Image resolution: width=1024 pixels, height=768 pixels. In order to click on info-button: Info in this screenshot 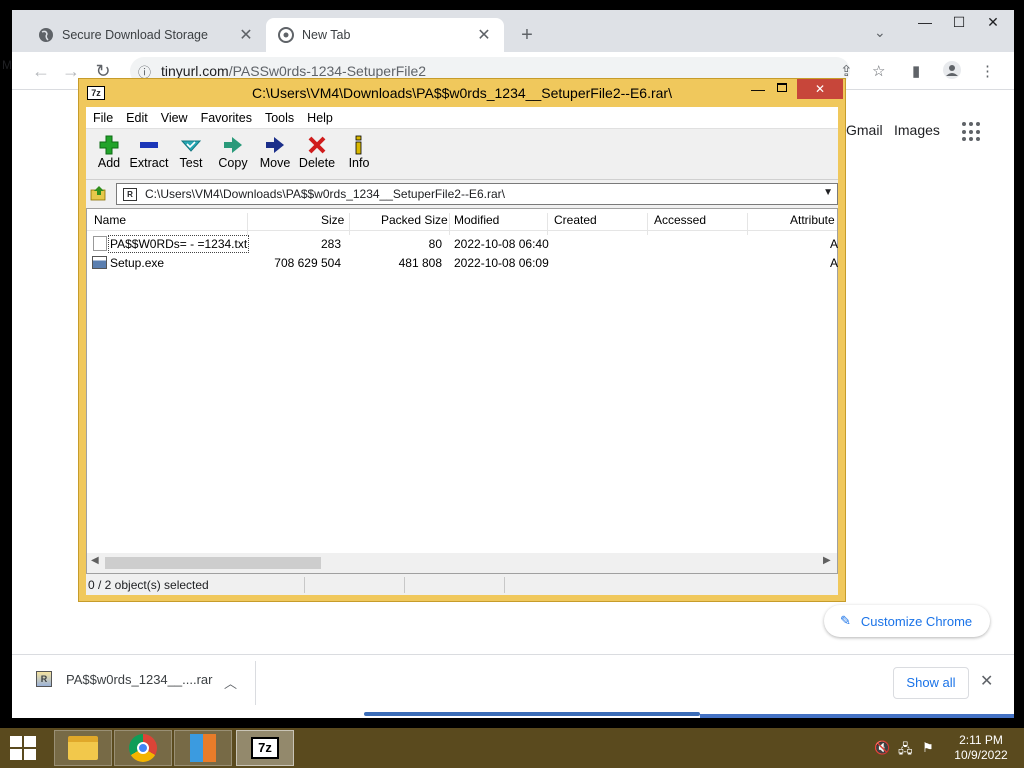, I will do `click(359, 152)`.